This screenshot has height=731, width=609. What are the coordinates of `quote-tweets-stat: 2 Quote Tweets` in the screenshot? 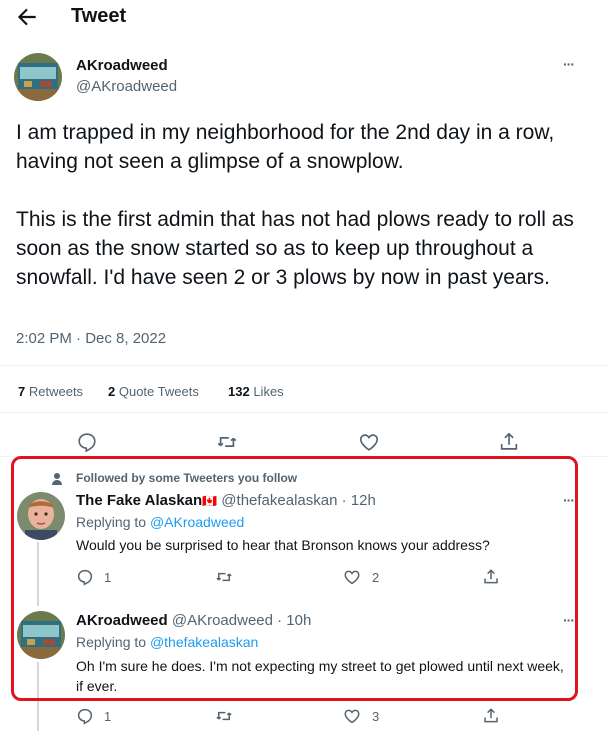 It's located at (153, 391).